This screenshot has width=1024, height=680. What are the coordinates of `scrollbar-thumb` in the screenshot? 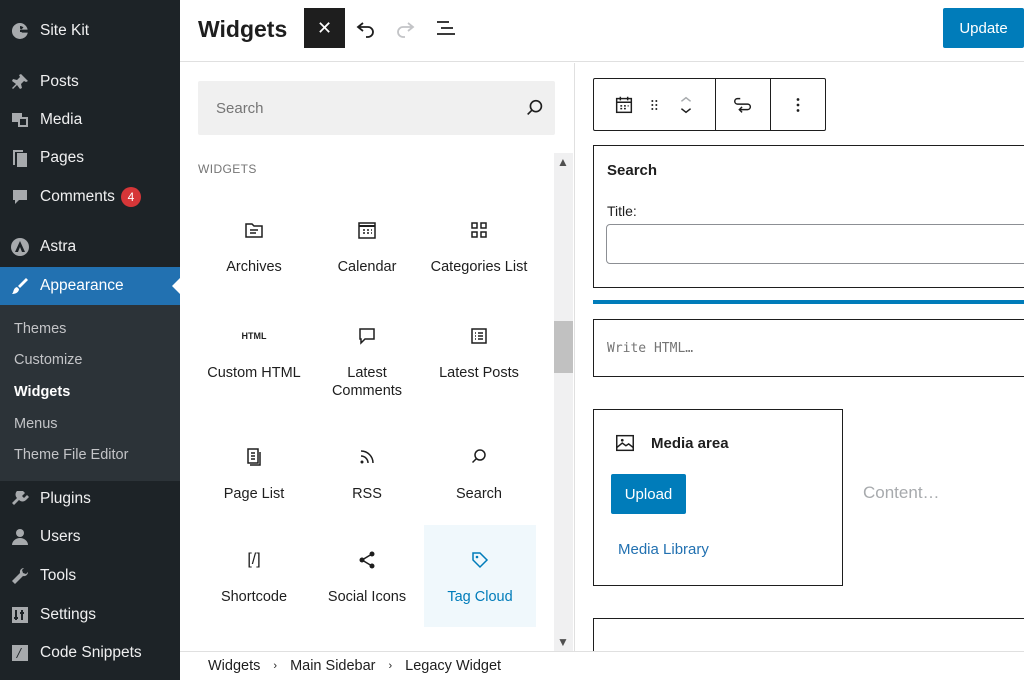 It's located at (563, 347).